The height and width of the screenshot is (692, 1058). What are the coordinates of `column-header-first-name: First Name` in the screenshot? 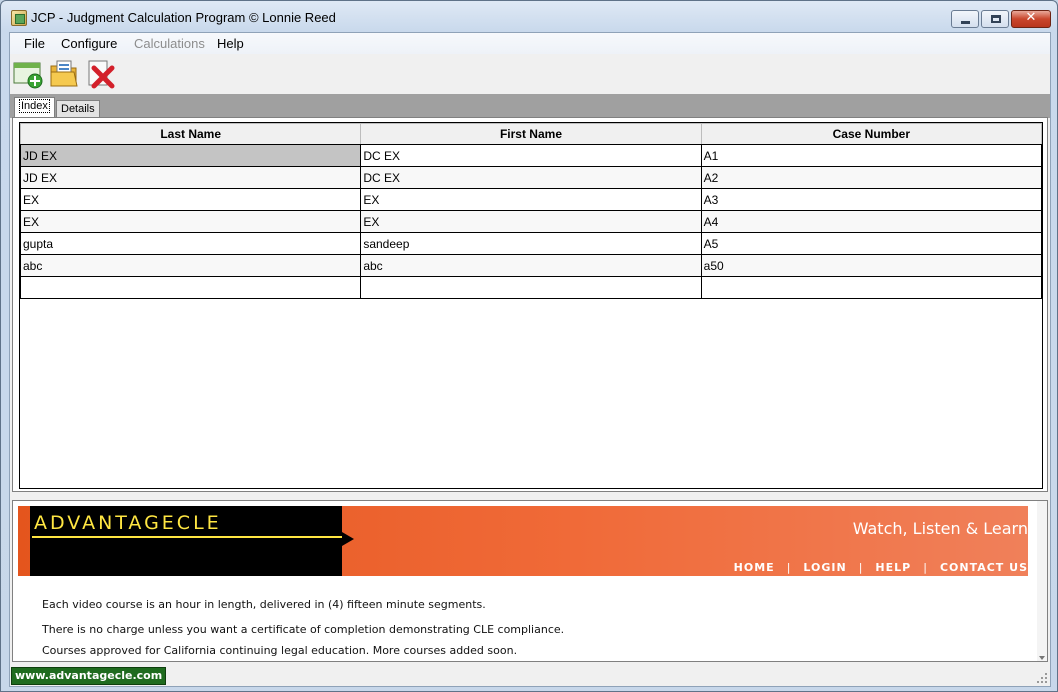 It's located at (531, 134).